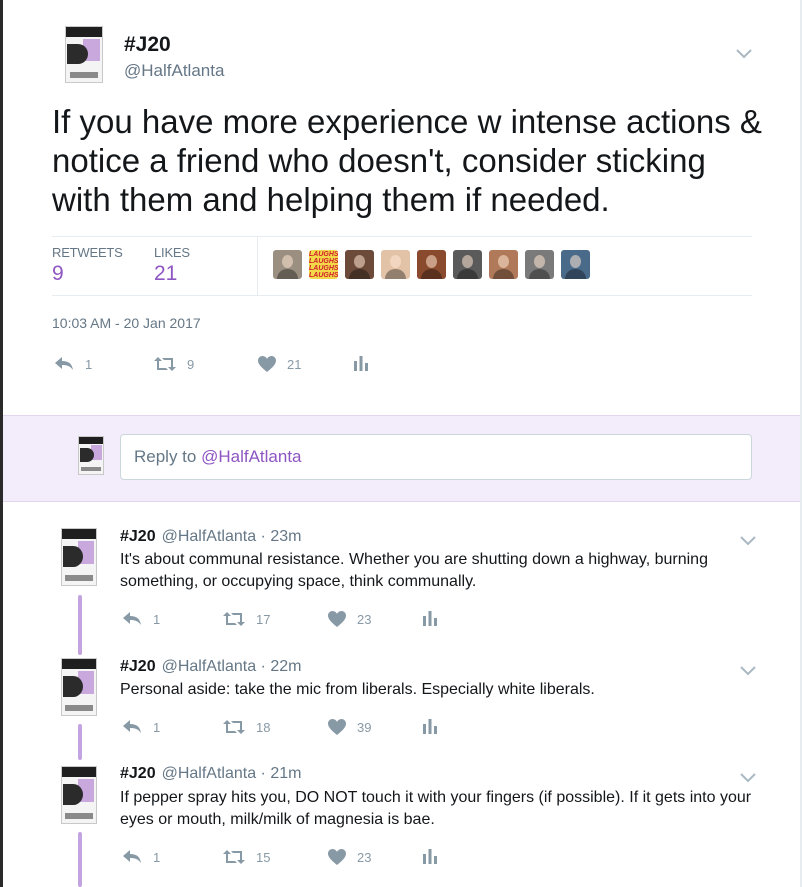  Describe the element at coordinates (279, 364) in the screenshot. I see `like-button: 21` at that location.